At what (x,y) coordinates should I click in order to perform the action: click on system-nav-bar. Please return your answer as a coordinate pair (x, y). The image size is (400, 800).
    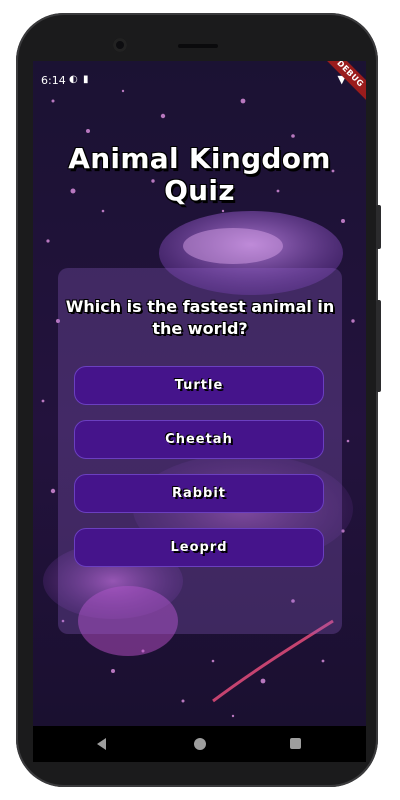
    Looking at the image, I should click on (199, 744).